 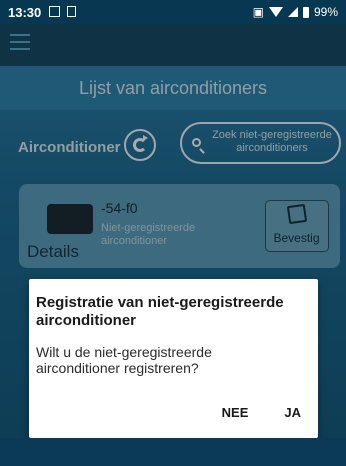 What do you see at coordinates (258, 12) in the screenshot?
I see `vibrate-icon: ▣` at bounding box center [258, 12].